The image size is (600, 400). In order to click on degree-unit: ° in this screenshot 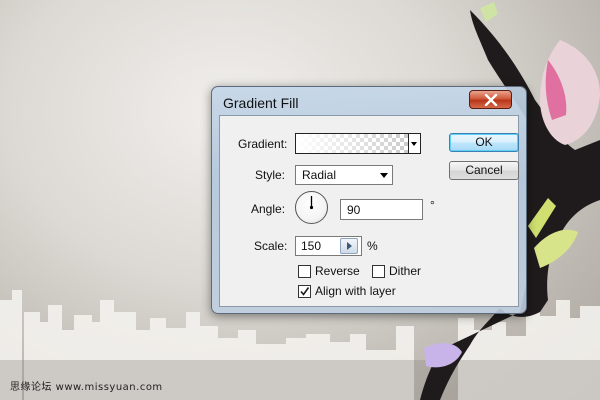, I will do `click(432, 205)`.